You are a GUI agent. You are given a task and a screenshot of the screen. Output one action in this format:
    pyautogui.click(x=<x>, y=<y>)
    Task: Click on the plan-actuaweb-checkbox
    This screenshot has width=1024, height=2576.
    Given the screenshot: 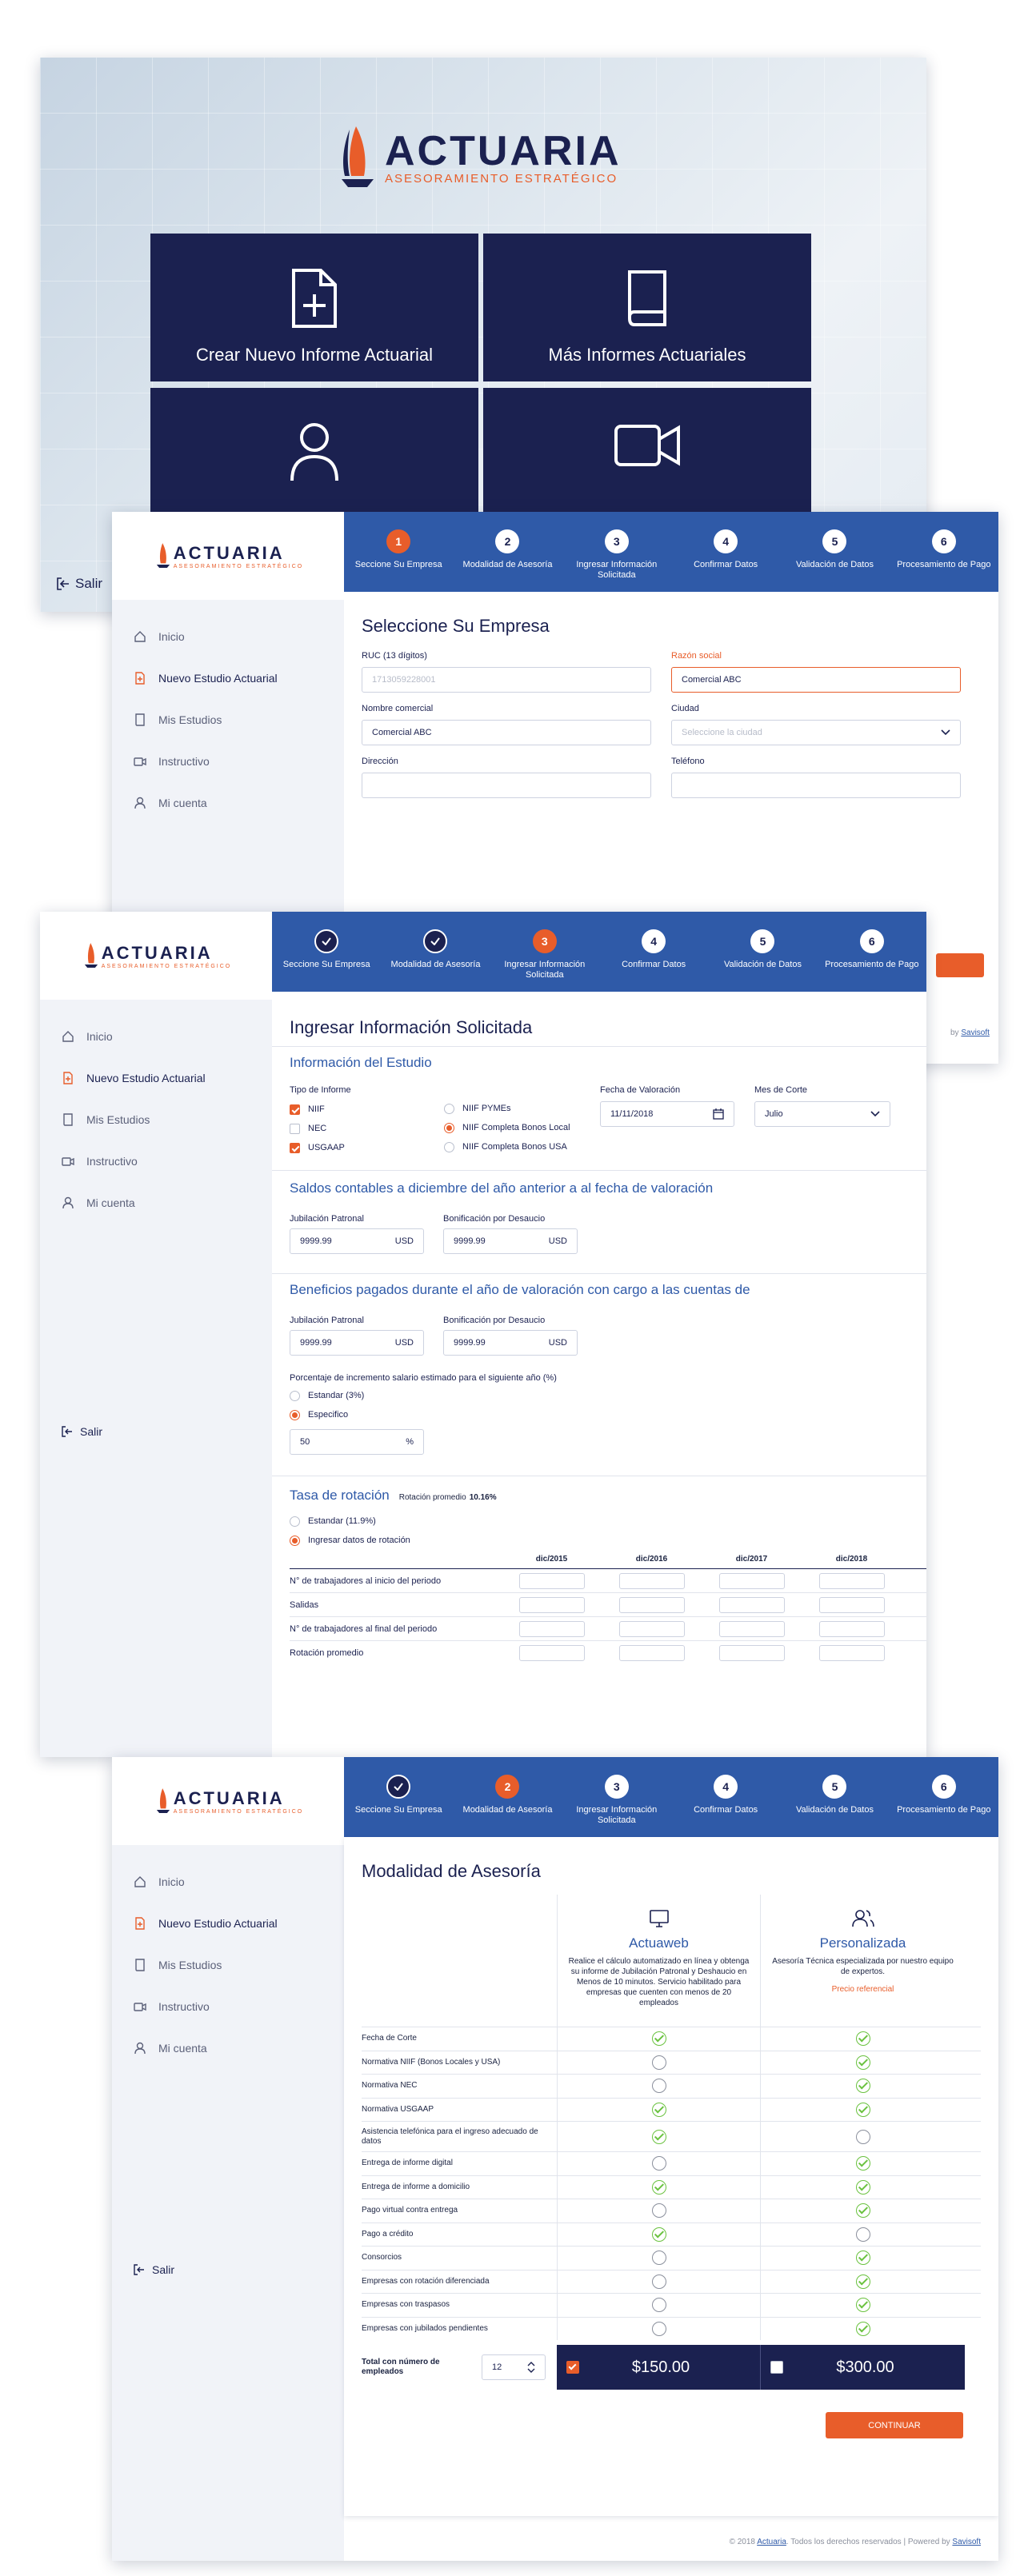 What is the action you would take?
    pyautogui.click(x=572, y=2368)
    